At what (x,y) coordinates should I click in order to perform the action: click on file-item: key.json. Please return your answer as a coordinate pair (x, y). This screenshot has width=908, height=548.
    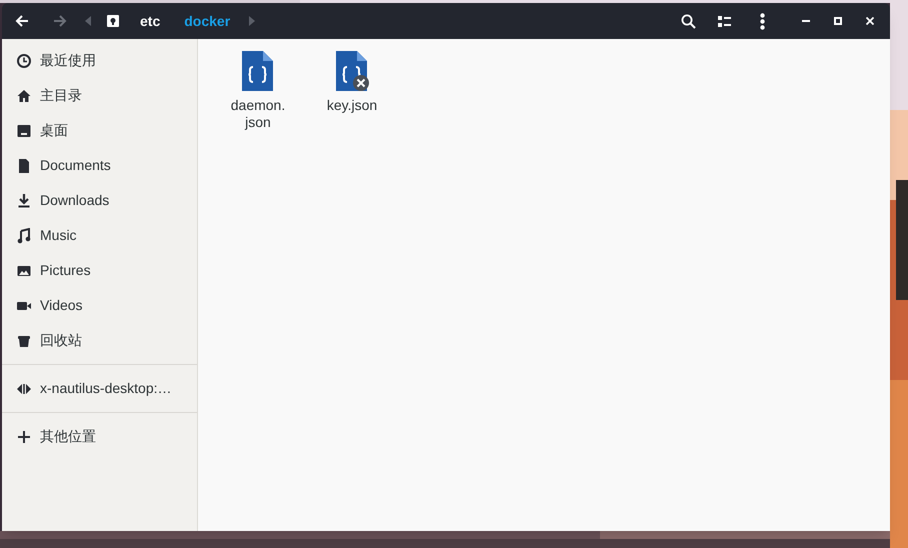
    Looking at the image, I should click on (352, 80).